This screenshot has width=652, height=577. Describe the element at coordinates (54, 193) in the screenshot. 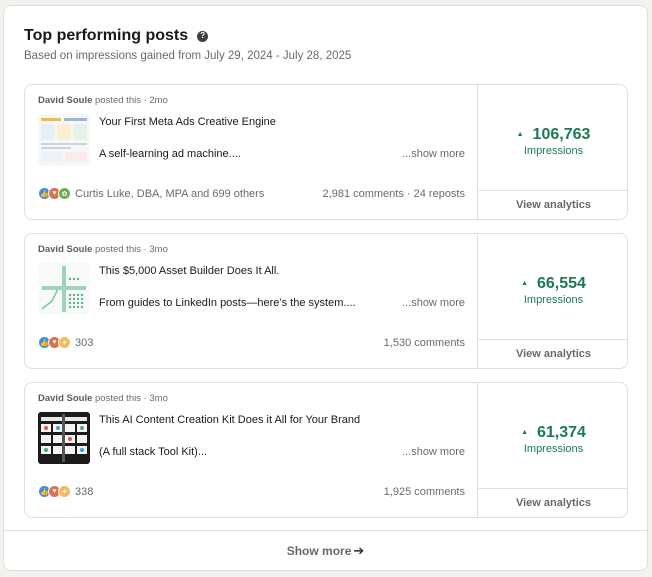

I see `reaction-icons: 👍 ♥ ✿` at that location.